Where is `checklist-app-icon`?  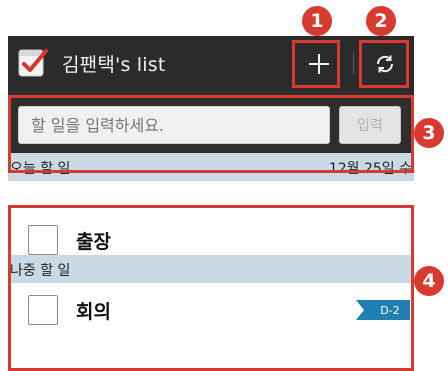 checklist-app-icon is located at coordinates (33, 63).